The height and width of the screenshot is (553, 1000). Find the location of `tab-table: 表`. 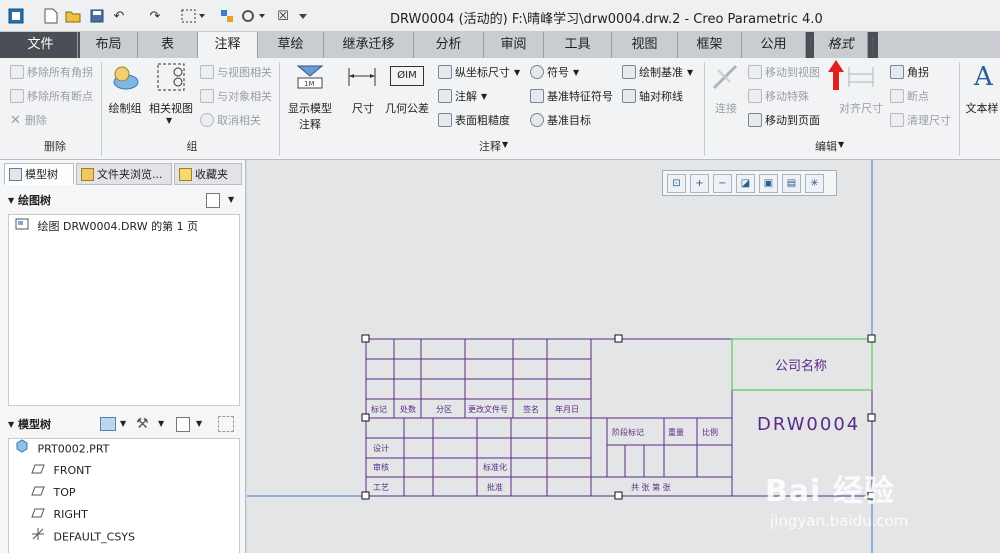

tab-table: 表 is located at coordinates (168, 45).